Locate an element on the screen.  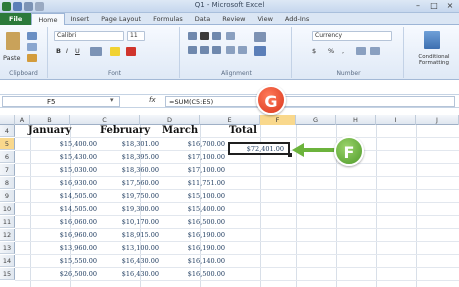
formula-input: =SUM(C5:E5) is located at coordinates (310, 101).